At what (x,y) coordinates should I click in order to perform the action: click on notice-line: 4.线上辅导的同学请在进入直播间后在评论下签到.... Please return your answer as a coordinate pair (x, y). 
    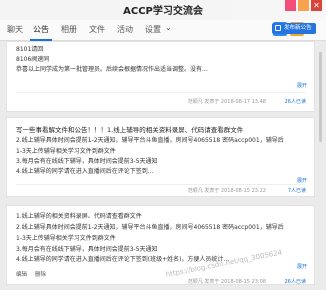
    Looking at the image, I should click on (85, 171).